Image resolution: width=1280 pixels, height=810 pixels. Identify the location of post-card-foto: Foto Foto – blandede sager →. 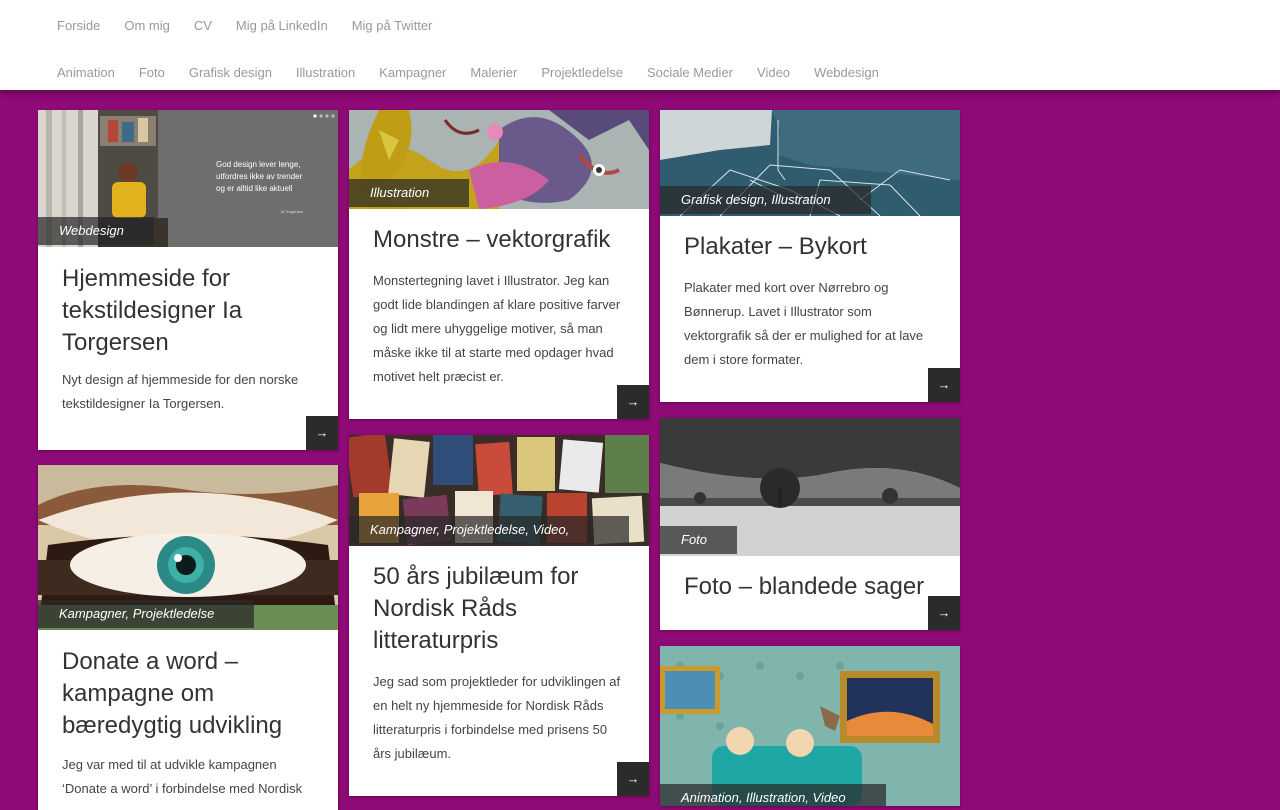
(810, 524).